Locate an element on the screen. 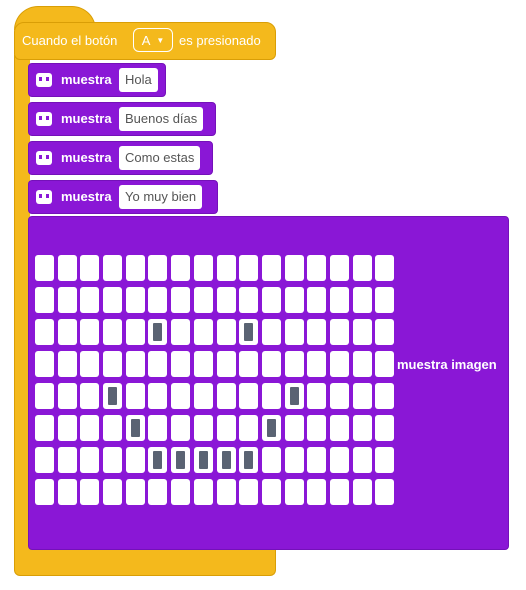 Image resolution: width=526 pixels, height=590 pixels. show-text-block-2: muestra Buenos días is located at coordinates (122, 119).